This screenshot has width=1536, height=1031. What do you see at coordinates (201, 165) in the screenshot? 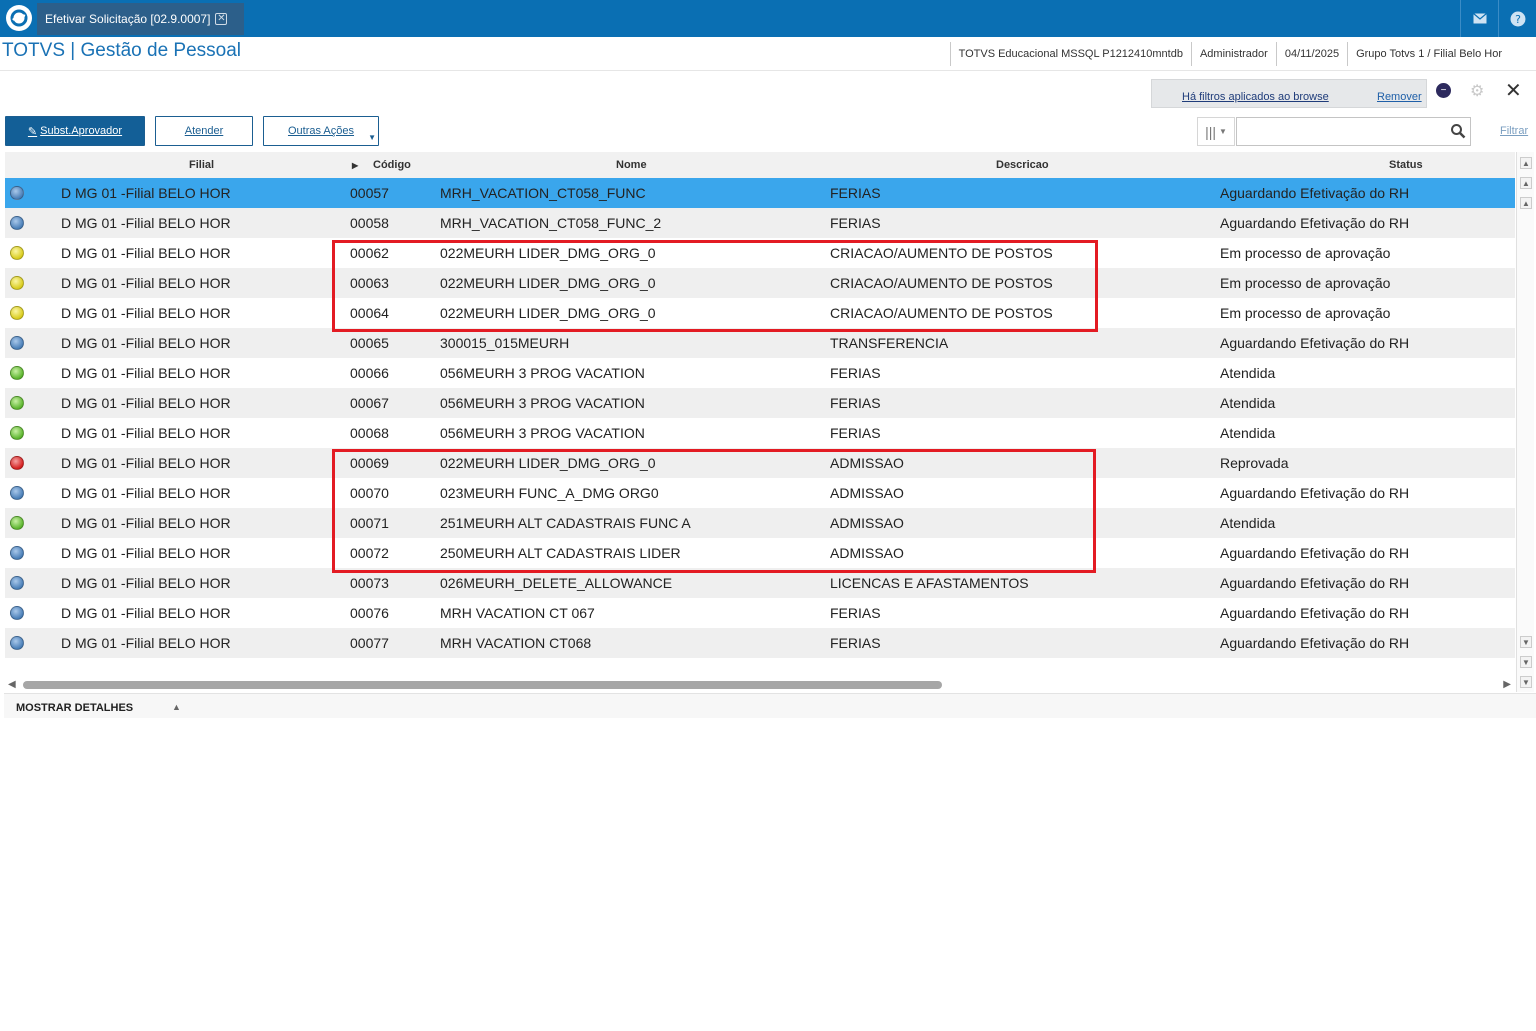
I see `column-header-filial: Filial` at bounding box center [201, 165].